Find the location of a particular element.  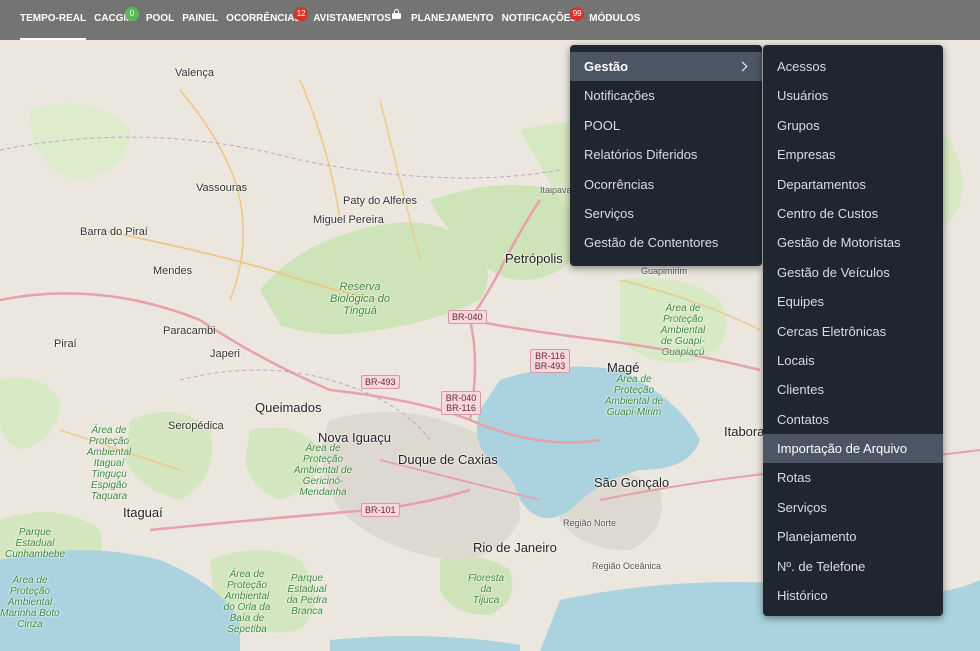

map-place-label: Miguel Pereira is located at coordinates (348, 220).